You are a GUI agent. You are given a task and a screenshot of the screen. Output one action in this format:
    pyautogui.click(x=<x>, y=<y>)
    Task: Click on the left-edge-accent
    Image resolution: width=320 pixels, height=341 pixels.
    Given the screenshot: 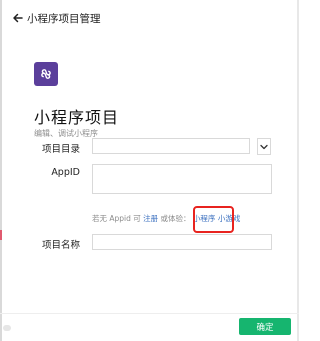 What is the action you would take?
    pyautogui.click(x=1, y=235)
    